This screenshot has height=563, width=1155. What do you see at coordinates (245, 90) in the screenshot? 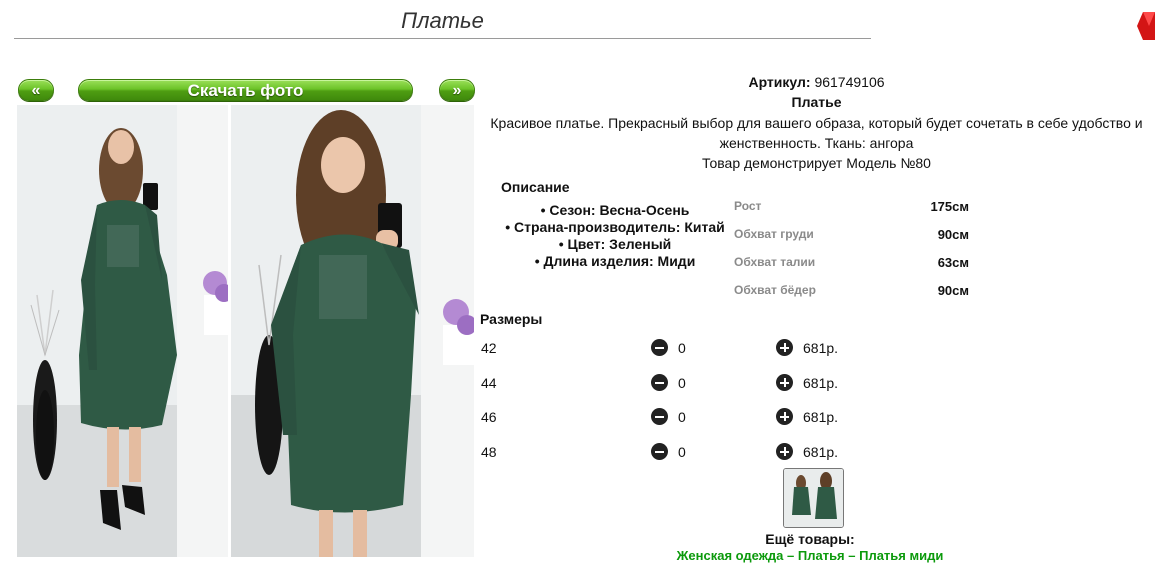
I see `download-photo-button: Скачать фото` at bounding box center [245, 90].